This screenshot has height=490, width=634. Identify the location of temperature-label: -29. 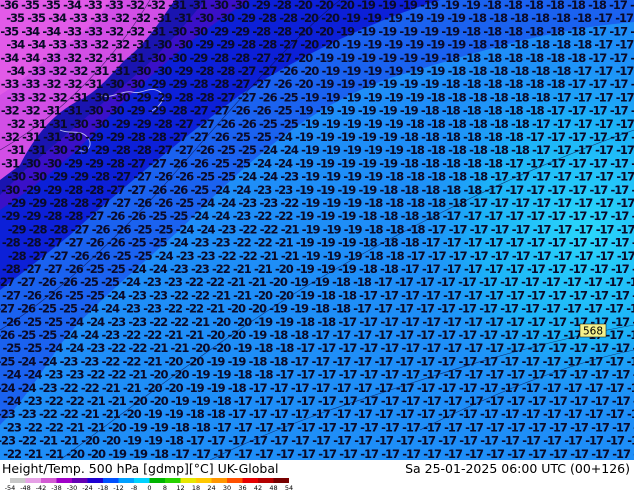
(38, 203).